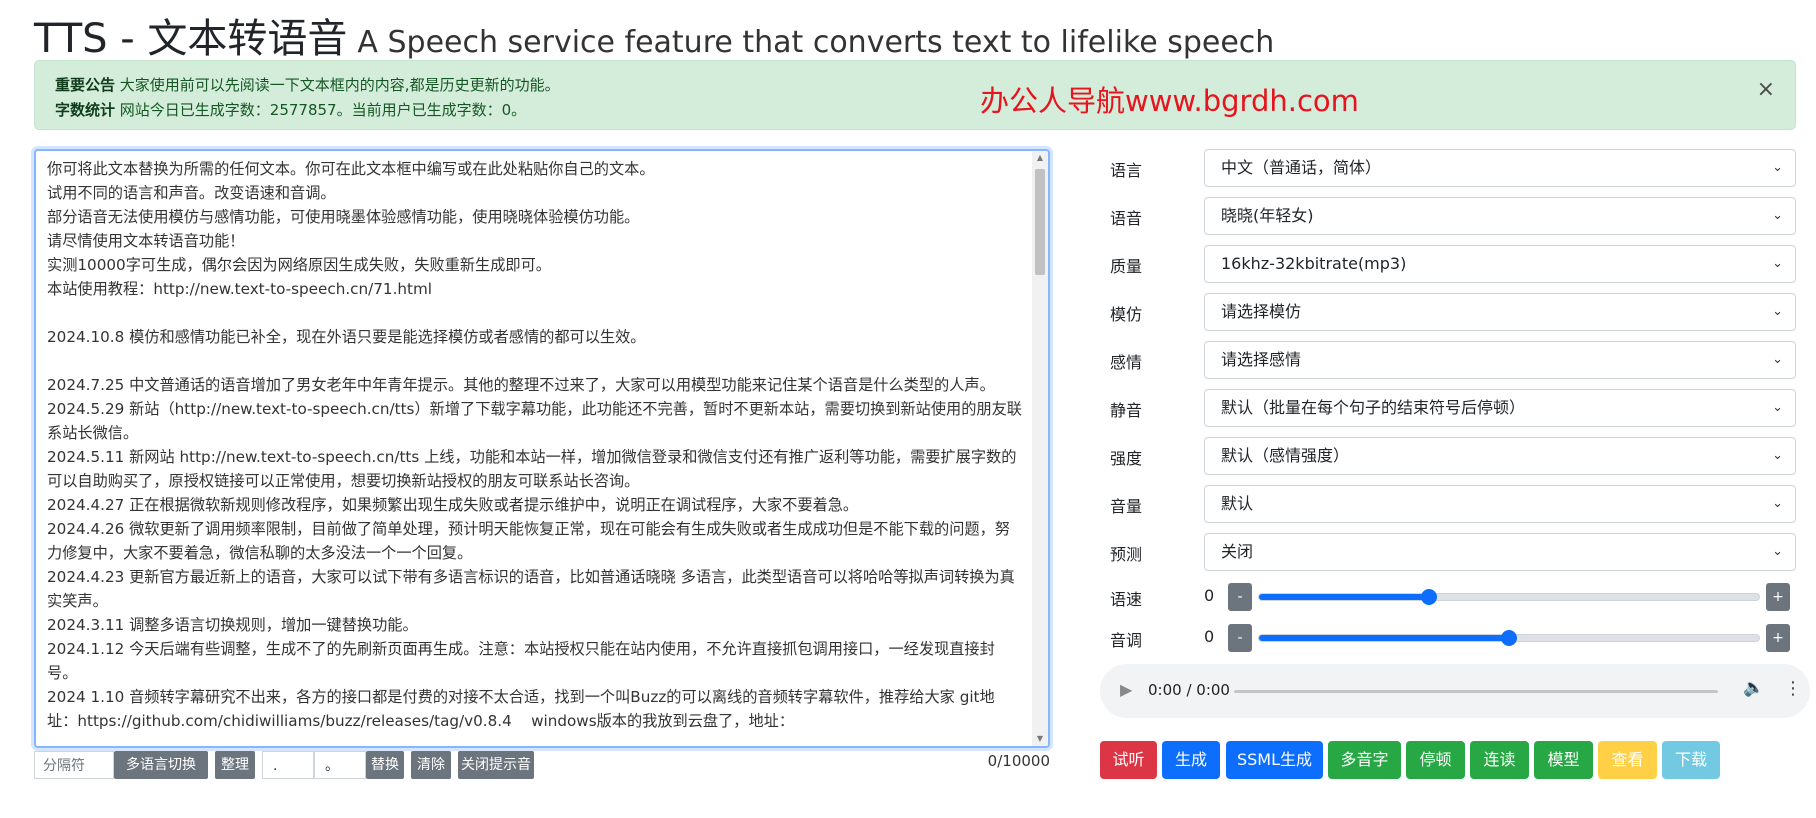 The height and width of the screenshot is (818, 1816). What do you see at coordinates (1126, 266) in the screenshot?
I see `setting-label: 质量` at bounding box center [1126, 266].